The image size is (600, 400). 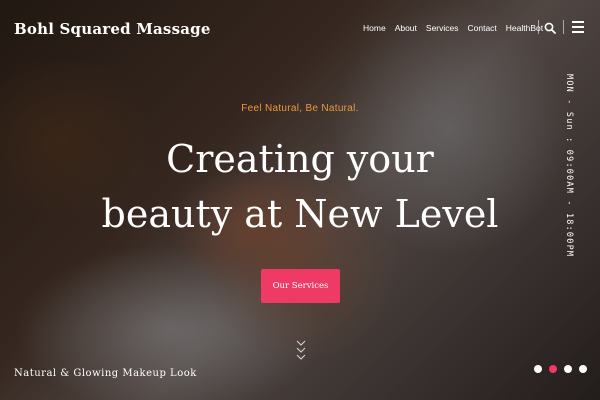 I want to click on hamburger-menu-icon, so click(x=578, y=27).